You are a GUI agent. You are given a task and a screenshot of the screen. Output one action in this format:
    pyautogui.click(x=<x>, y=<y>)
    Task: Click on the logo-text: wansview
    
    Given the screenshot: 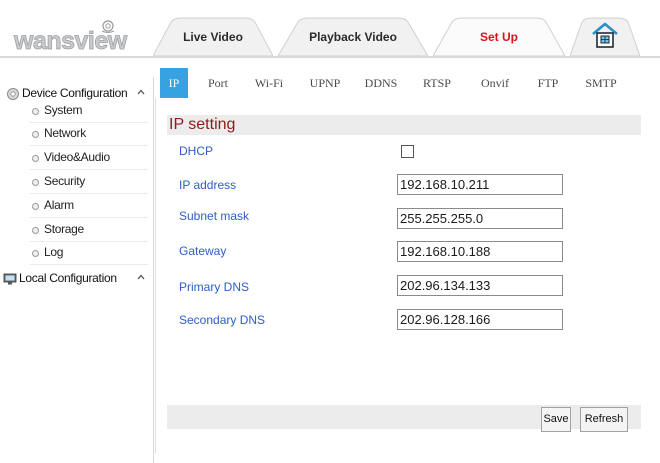 What is the action you would take?
    pyautogui.click(x=70, y=40)
    